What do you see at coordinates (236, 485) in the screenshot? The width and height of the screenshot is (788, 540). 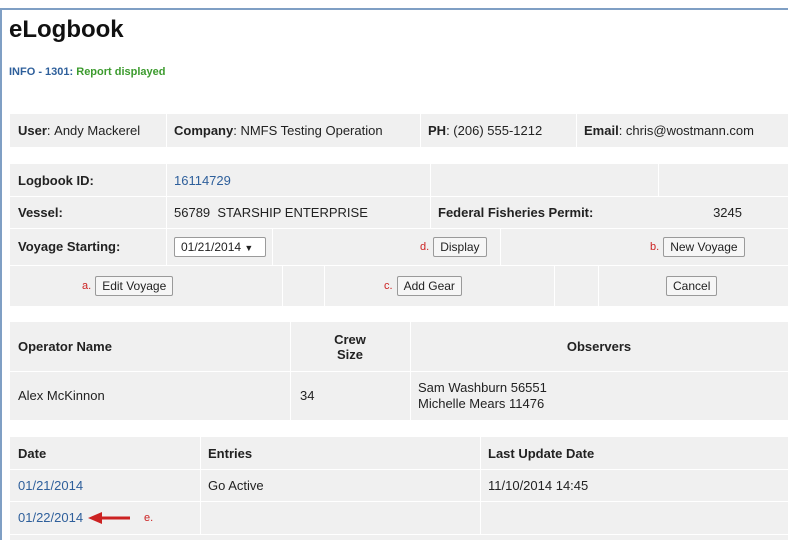 I see `entry-text: Go Active` at bounding box center [236, 485].